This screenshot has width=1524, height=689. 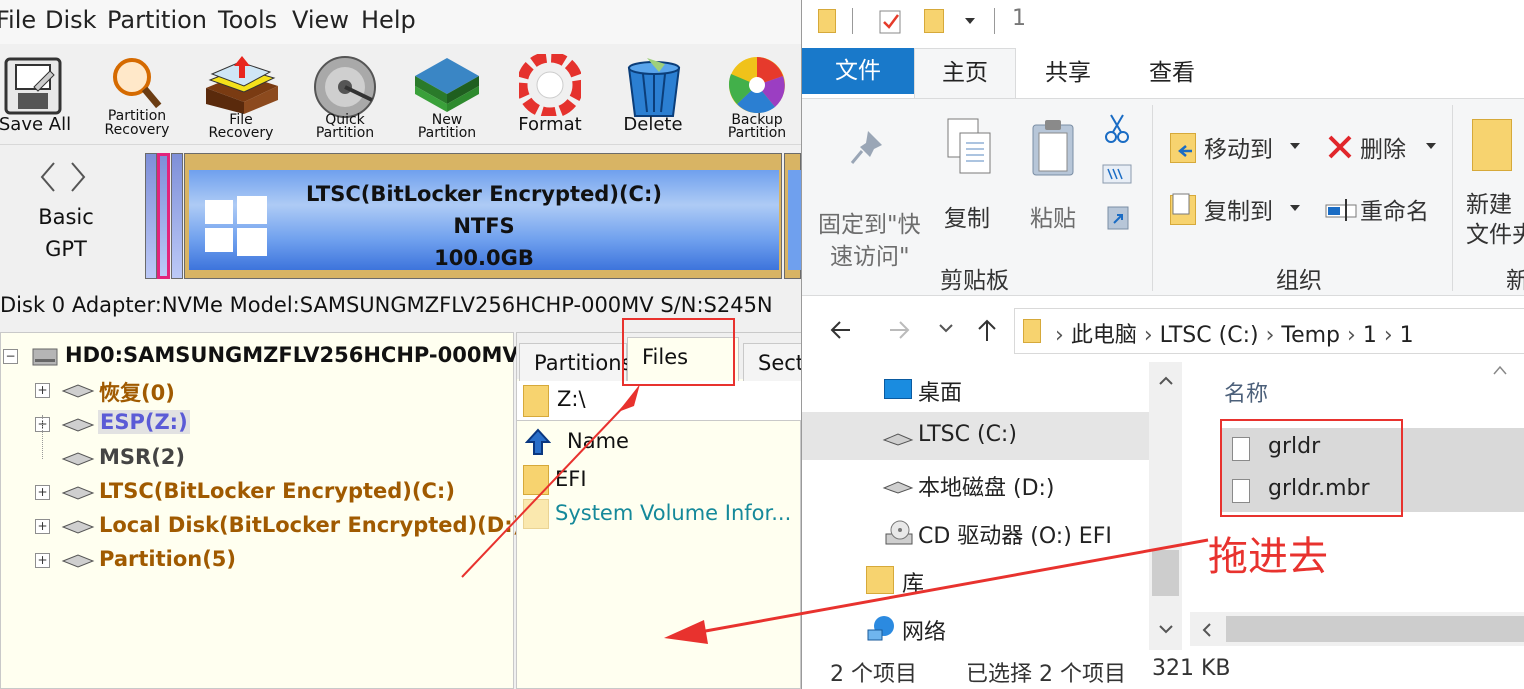 What do you see at coordinates (975, 436) in the screenshot?
I see `nav-item-ltsc: LTSC (C:)` at bounding box center [975, 436].